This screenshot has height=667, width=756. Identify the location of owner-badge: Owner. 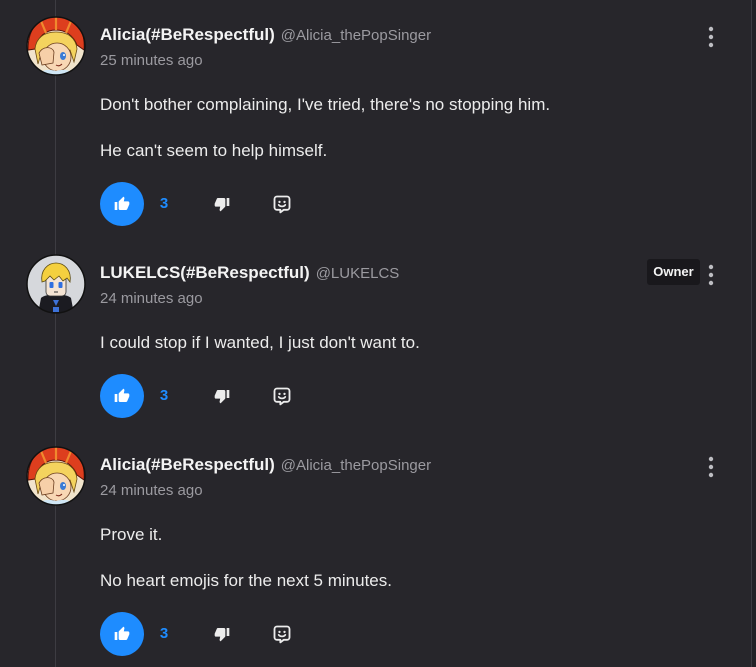
(673, 272).